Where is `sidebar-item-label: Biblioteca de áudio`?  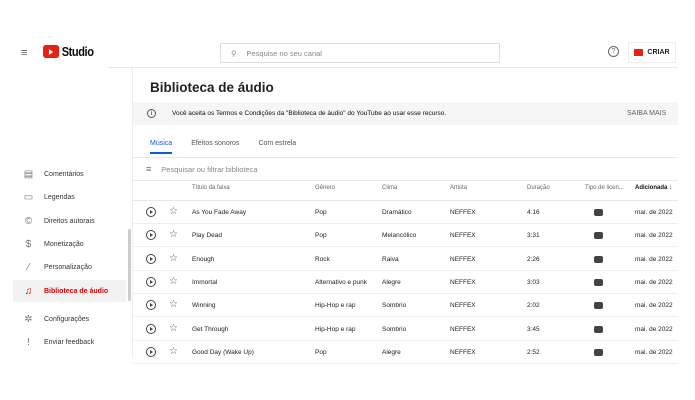 sidebar-item-label: Biblioteca de áudio is located at coordinates (76, 291).